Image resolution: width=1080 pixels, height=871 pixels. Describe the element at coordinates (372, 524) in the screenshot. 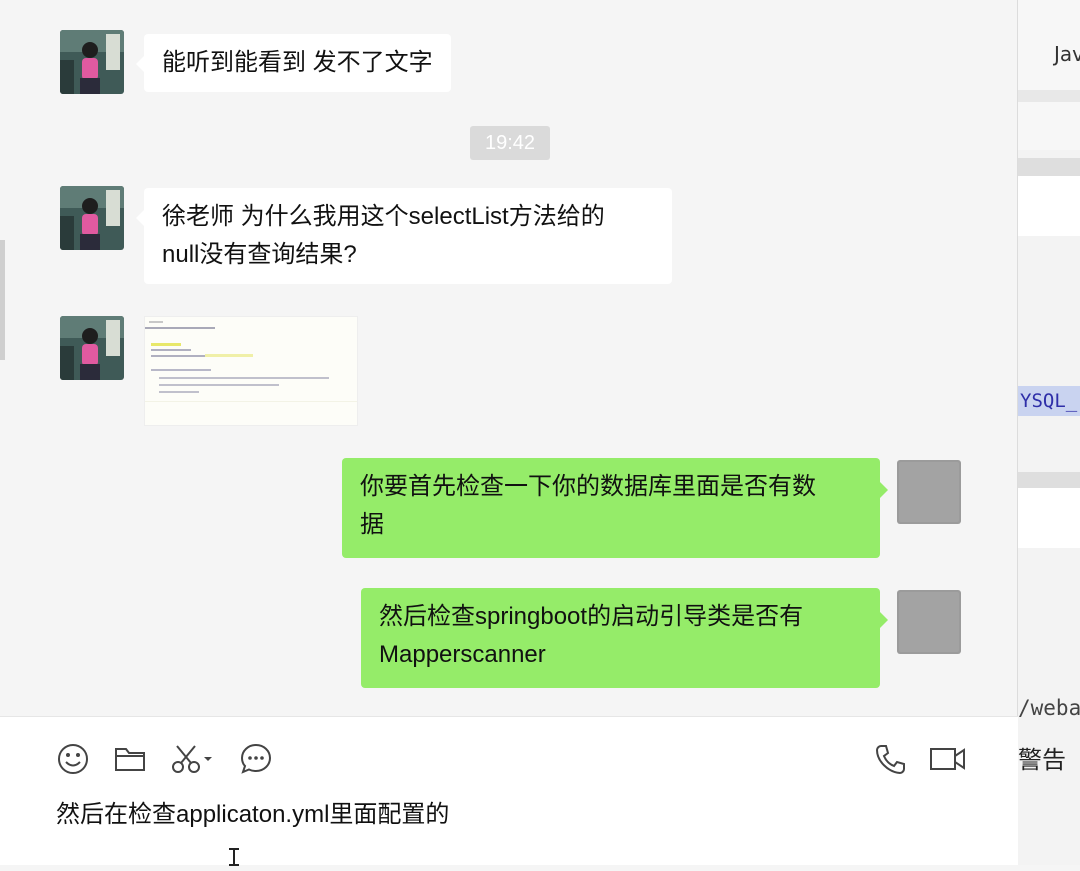

I see `message-line: 据` at that location.